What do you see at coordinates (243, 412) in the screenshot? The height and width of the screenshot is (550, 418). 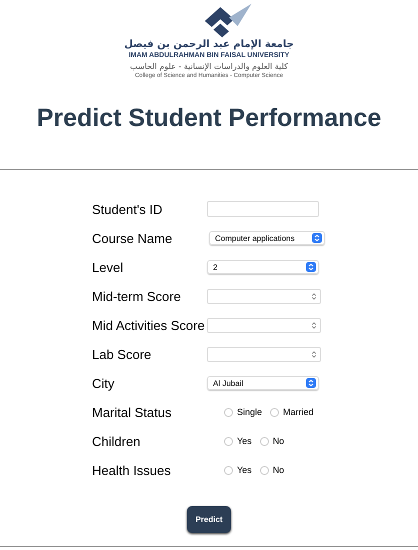 I see `radio-option: Single` at bounding box center [243, 412].